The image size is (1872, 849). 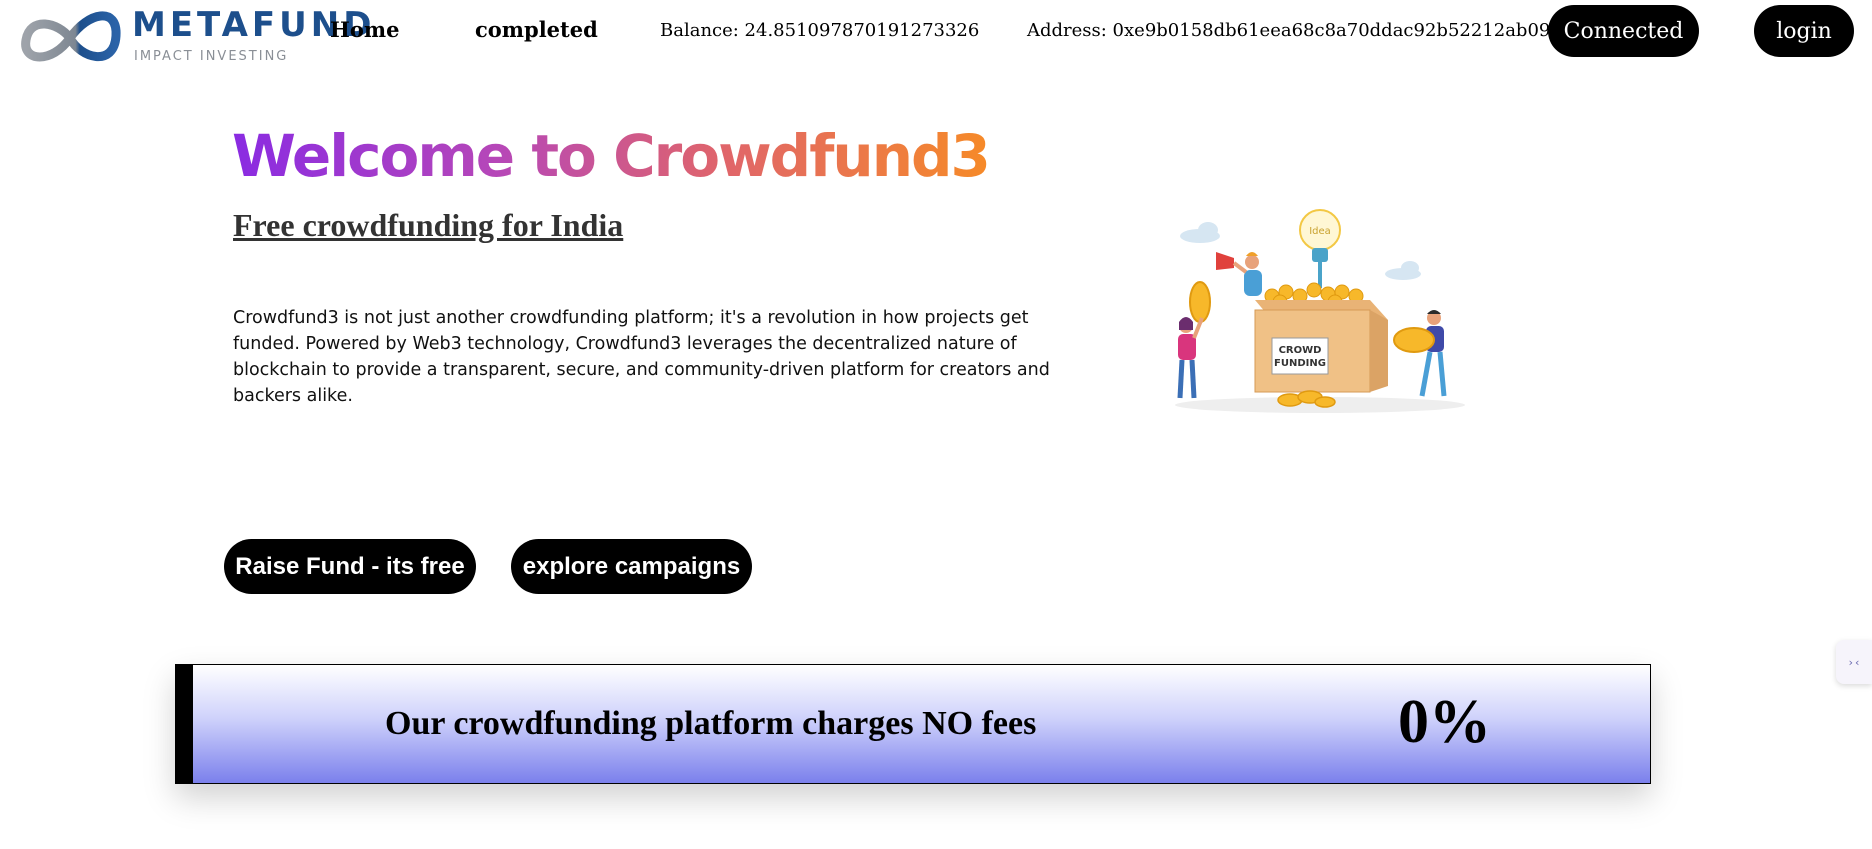 I want to click on crowdfunding-illustration: Idea CROWD FUNDING, so click(x=1320, y=311).